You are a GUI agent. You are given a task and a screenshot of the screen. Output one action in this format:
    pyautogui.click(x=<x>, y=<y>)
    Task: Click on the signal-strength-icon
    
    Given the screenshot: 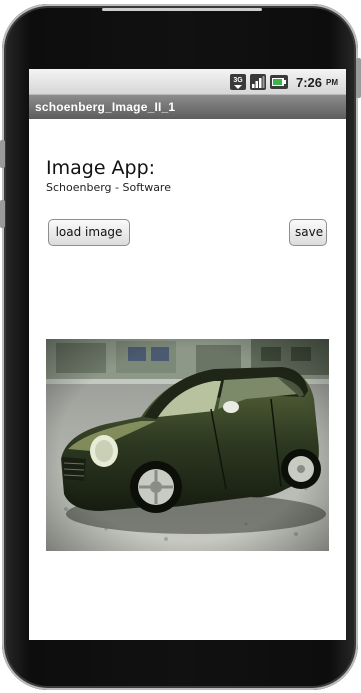 What is the action you would take?
    pyautogui.click(x=257, y=82)
    